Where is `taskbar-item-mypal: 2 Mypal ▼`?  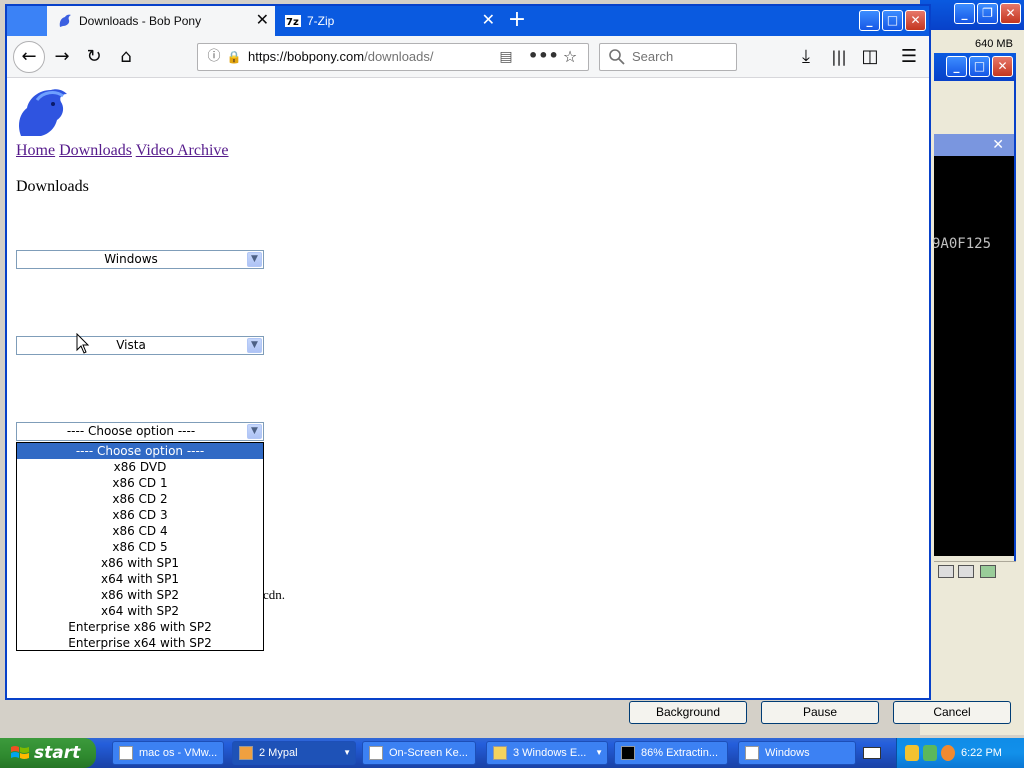 taskbar-item-mypal: 2 Mypal ▼ is located at coordinates (294, 753).